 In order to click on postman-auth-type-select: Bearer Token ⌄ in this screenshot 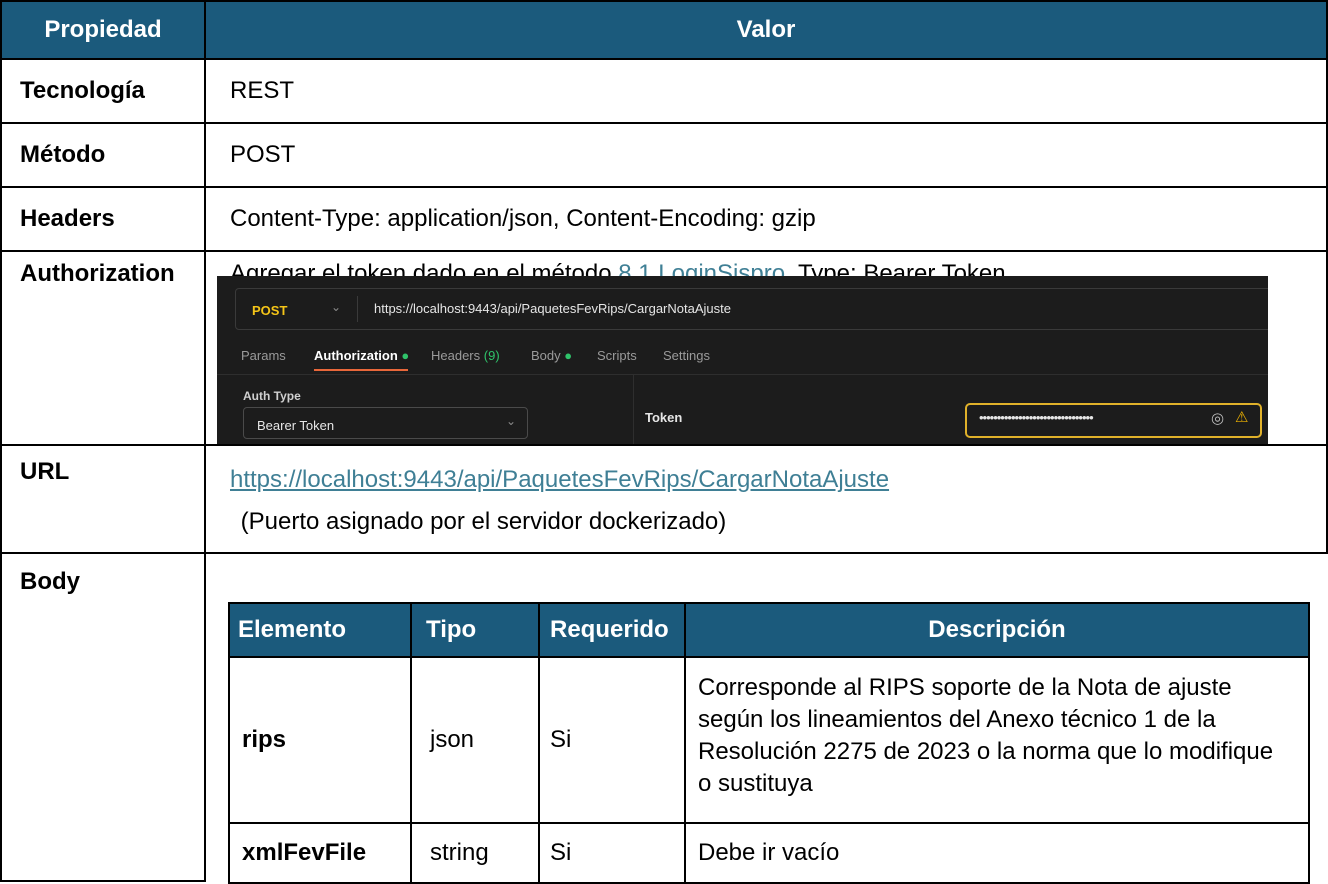, I will do `click(385, 423)`.